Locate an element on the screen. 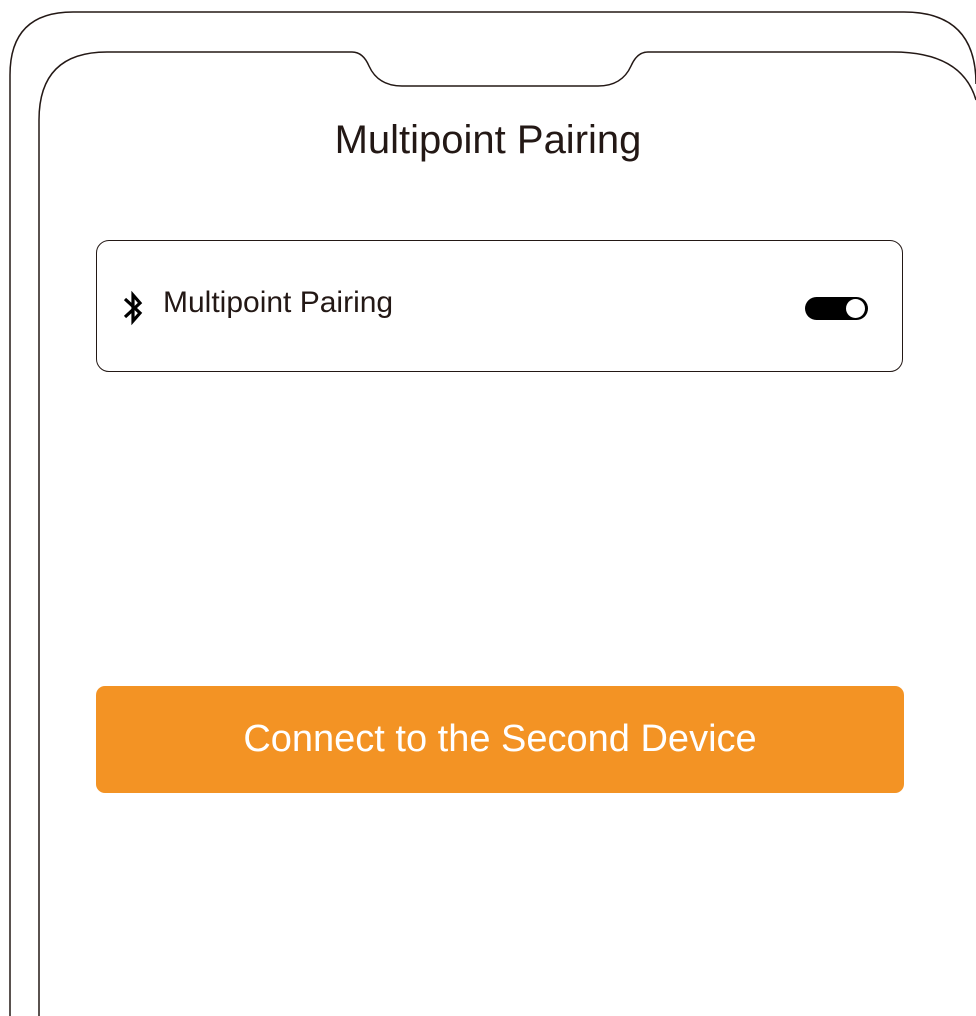  multipoint-toggle is located at coordinates (836, 308).